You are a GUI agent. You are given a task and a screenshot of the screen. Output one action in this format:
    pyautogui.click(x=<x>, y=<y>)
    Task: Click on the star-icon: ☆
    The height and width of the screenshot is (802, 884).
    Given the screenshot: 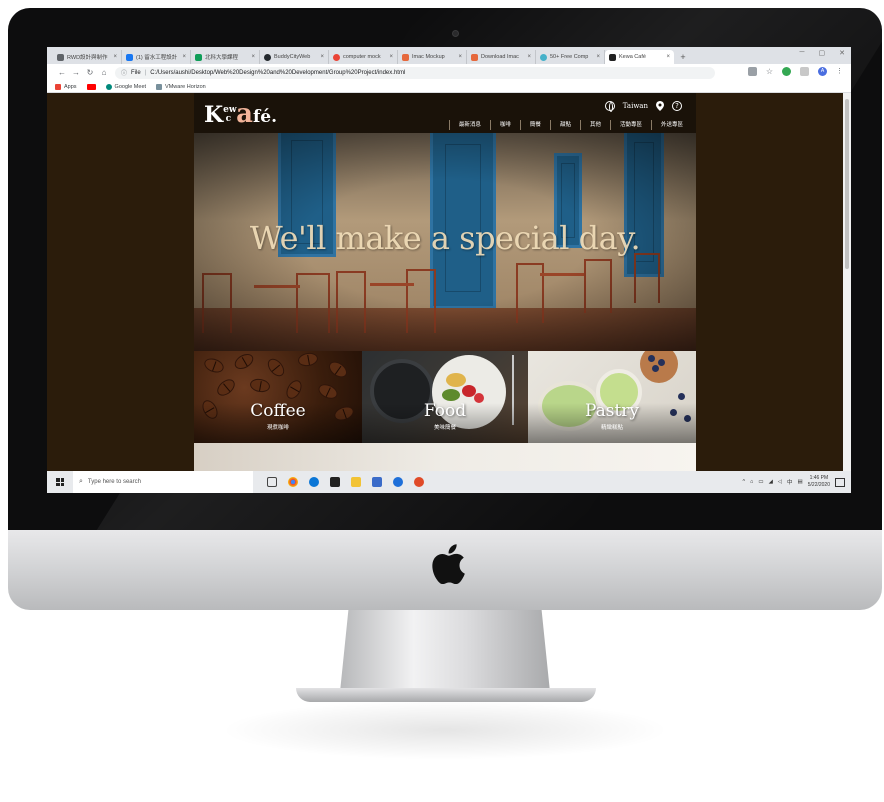 What is the action you would take?
    pyautogui.click(x=769, y=71)
    